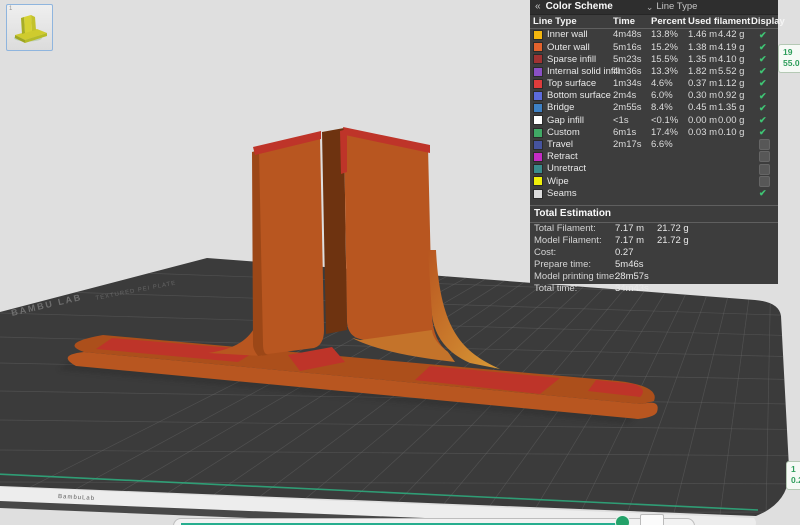  I want to click on collapse-panel-icon: «, so click(538, 7).